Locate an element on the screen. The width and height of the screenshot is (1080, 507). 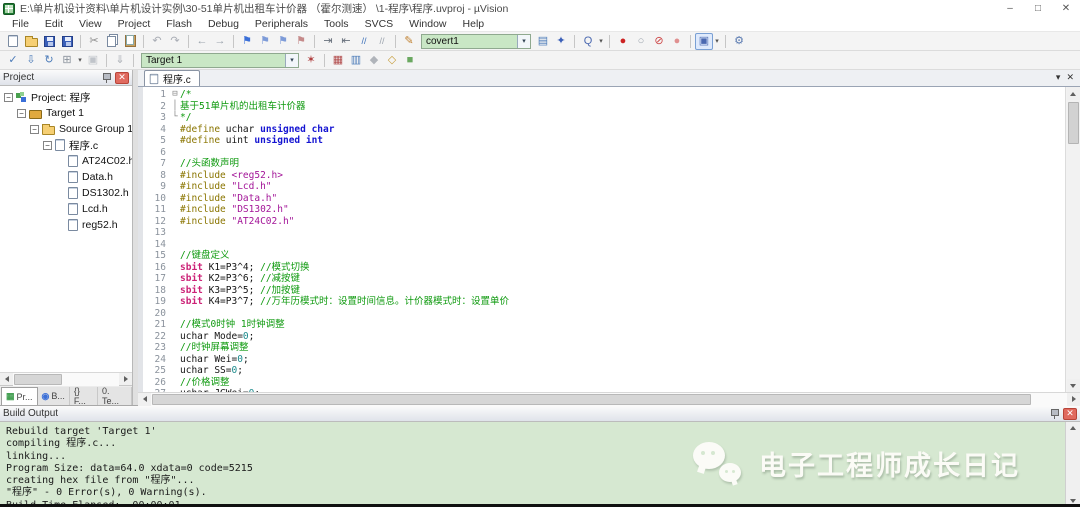
project-hscroll-track is located at coordinates (66, 379).